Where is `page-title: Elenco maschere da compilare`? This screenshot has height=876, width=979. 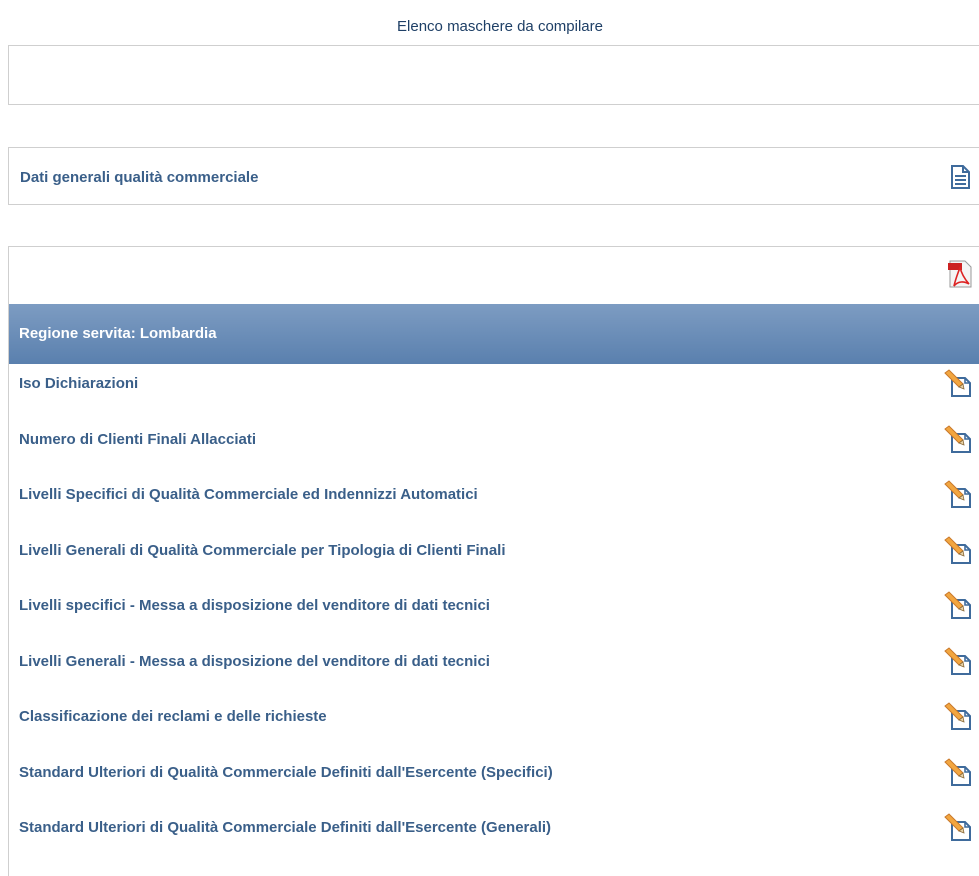 page-title: Elenco maschere da compilare is located at coordinates (500, 26).